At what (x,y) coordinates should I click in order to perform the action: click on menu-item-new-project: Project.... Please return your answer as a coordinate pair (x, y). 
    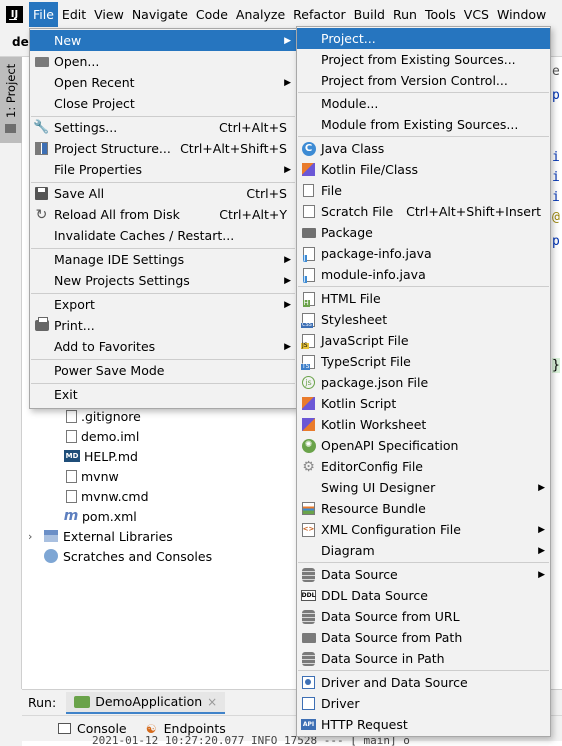
    Looking at the image, I should click on (423, 38).